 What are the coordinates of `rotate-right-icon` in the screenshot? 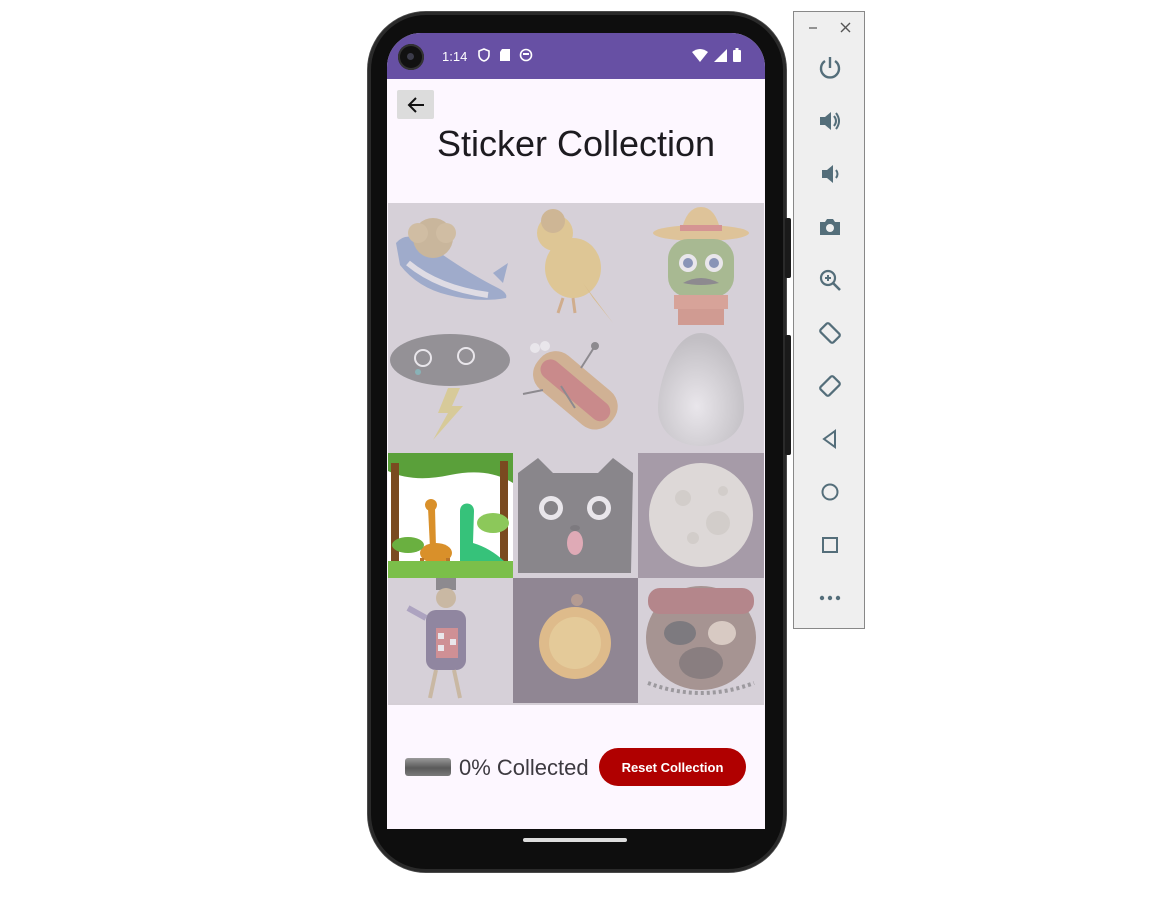 It's located at (830, 386).